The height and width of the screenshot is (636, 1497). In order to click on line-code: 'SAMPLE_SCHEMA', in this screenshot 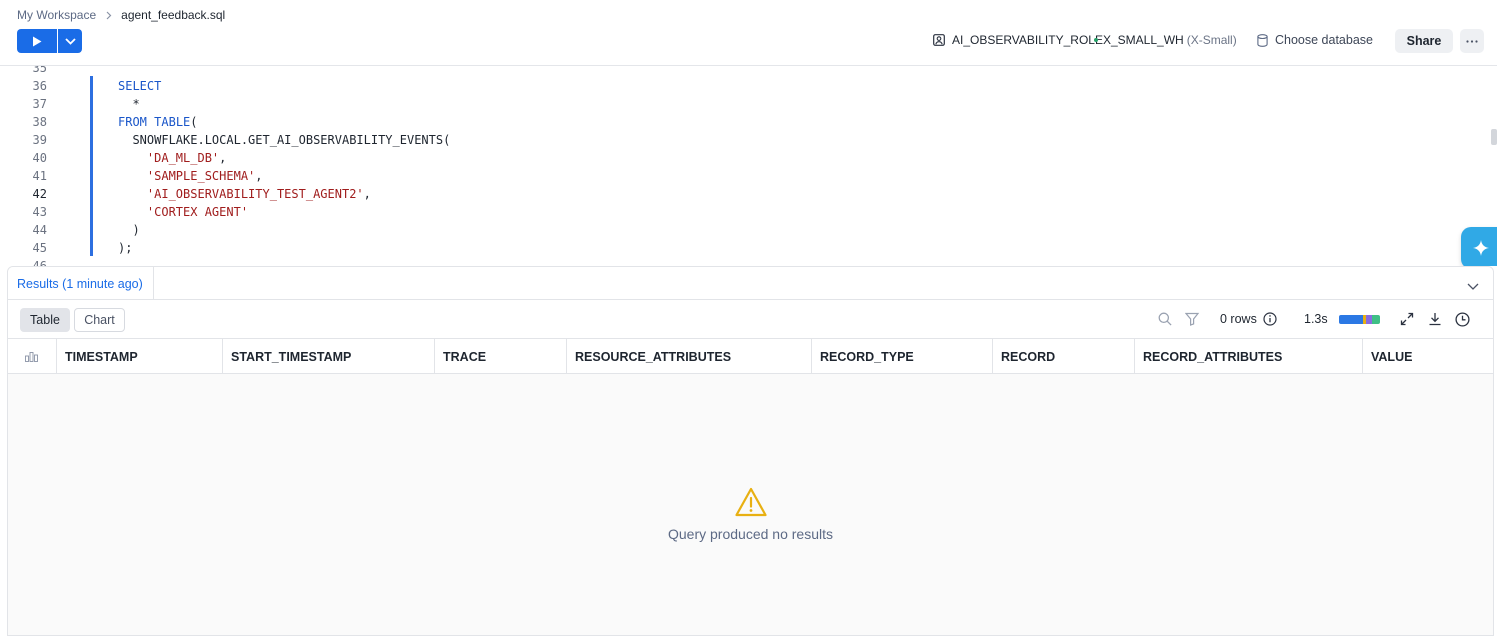, I will do `click(190, 176)`.